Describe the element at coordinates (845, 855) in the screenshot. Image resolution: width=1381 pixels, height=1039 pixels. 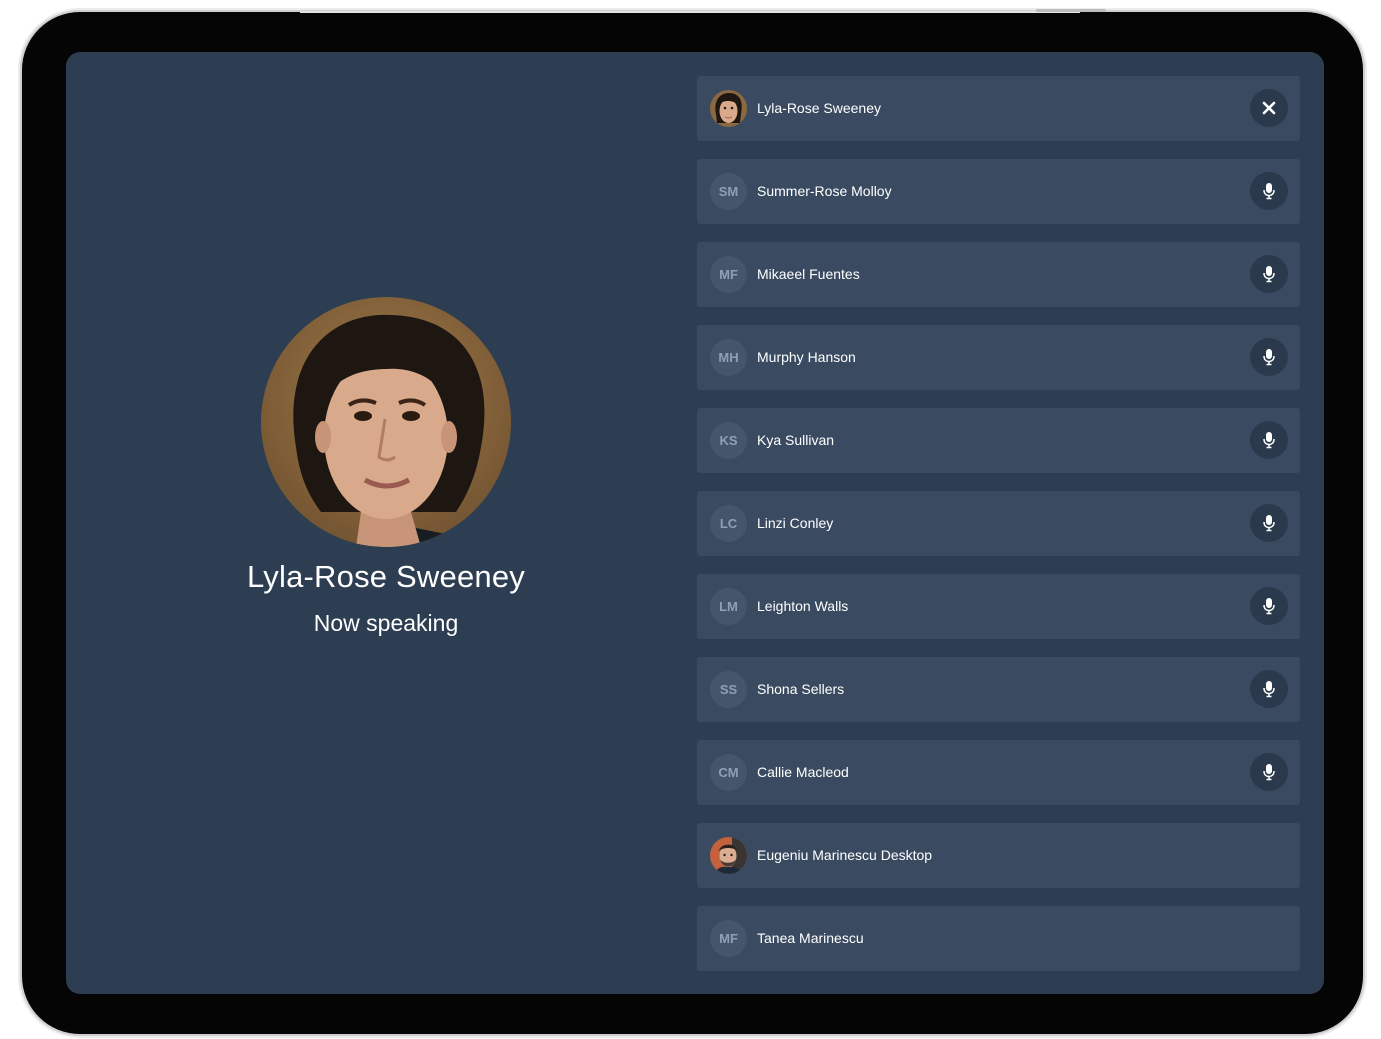
I see `participant-name: Eugeniu Marinescu Desktop` at that location.